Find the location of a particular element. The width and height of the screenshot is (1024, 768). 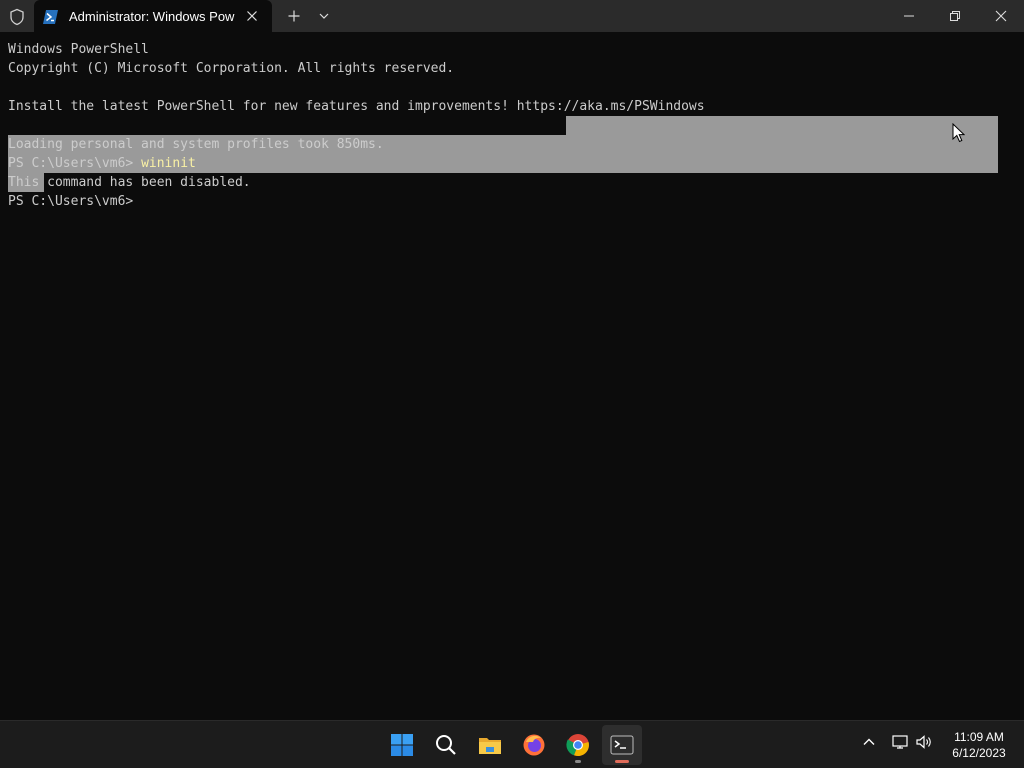

terminal-button is located at coordinates (622, 745).